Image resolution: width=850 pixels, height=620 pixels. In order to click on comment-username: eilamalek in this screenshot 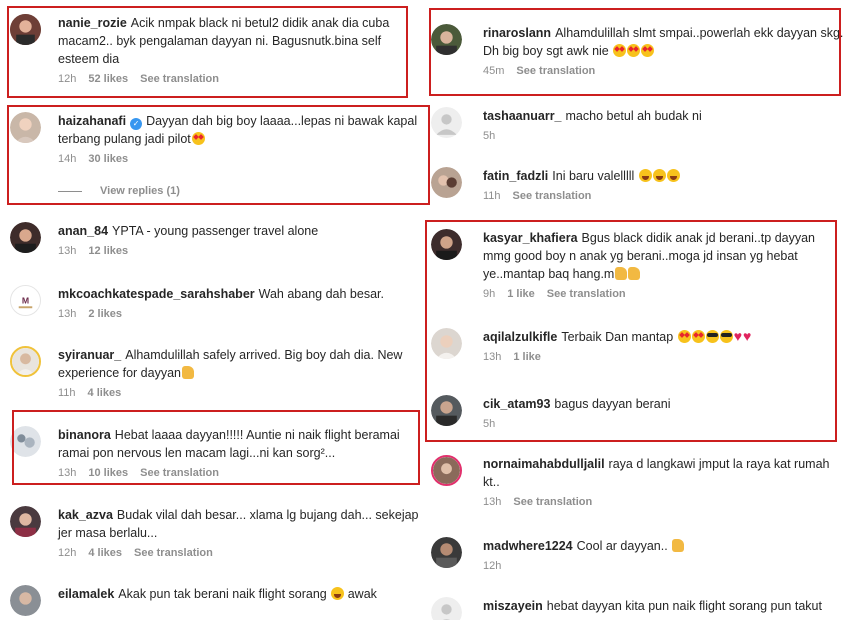, I will do `click(86, 594)`.